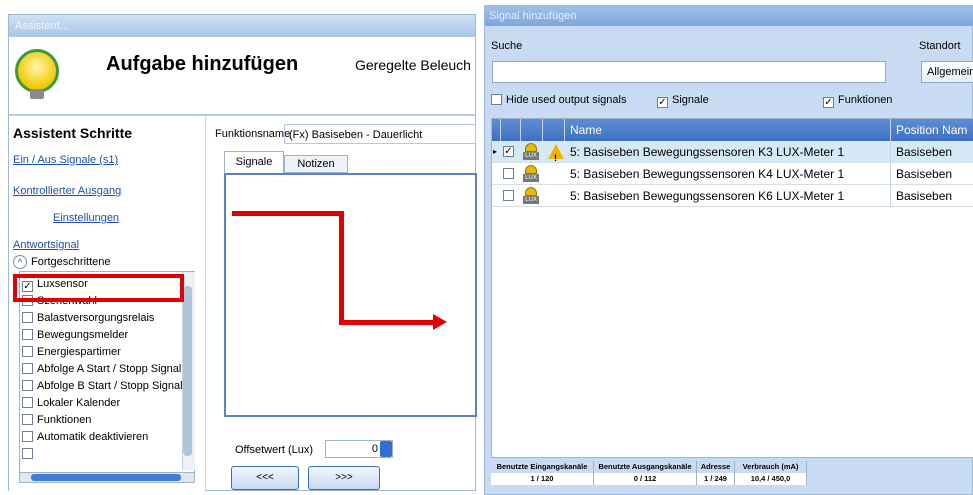  Describe the element at coordinates (79, 352) in the screenshot. I see `list-item-label: Energiespartimer` at that location.